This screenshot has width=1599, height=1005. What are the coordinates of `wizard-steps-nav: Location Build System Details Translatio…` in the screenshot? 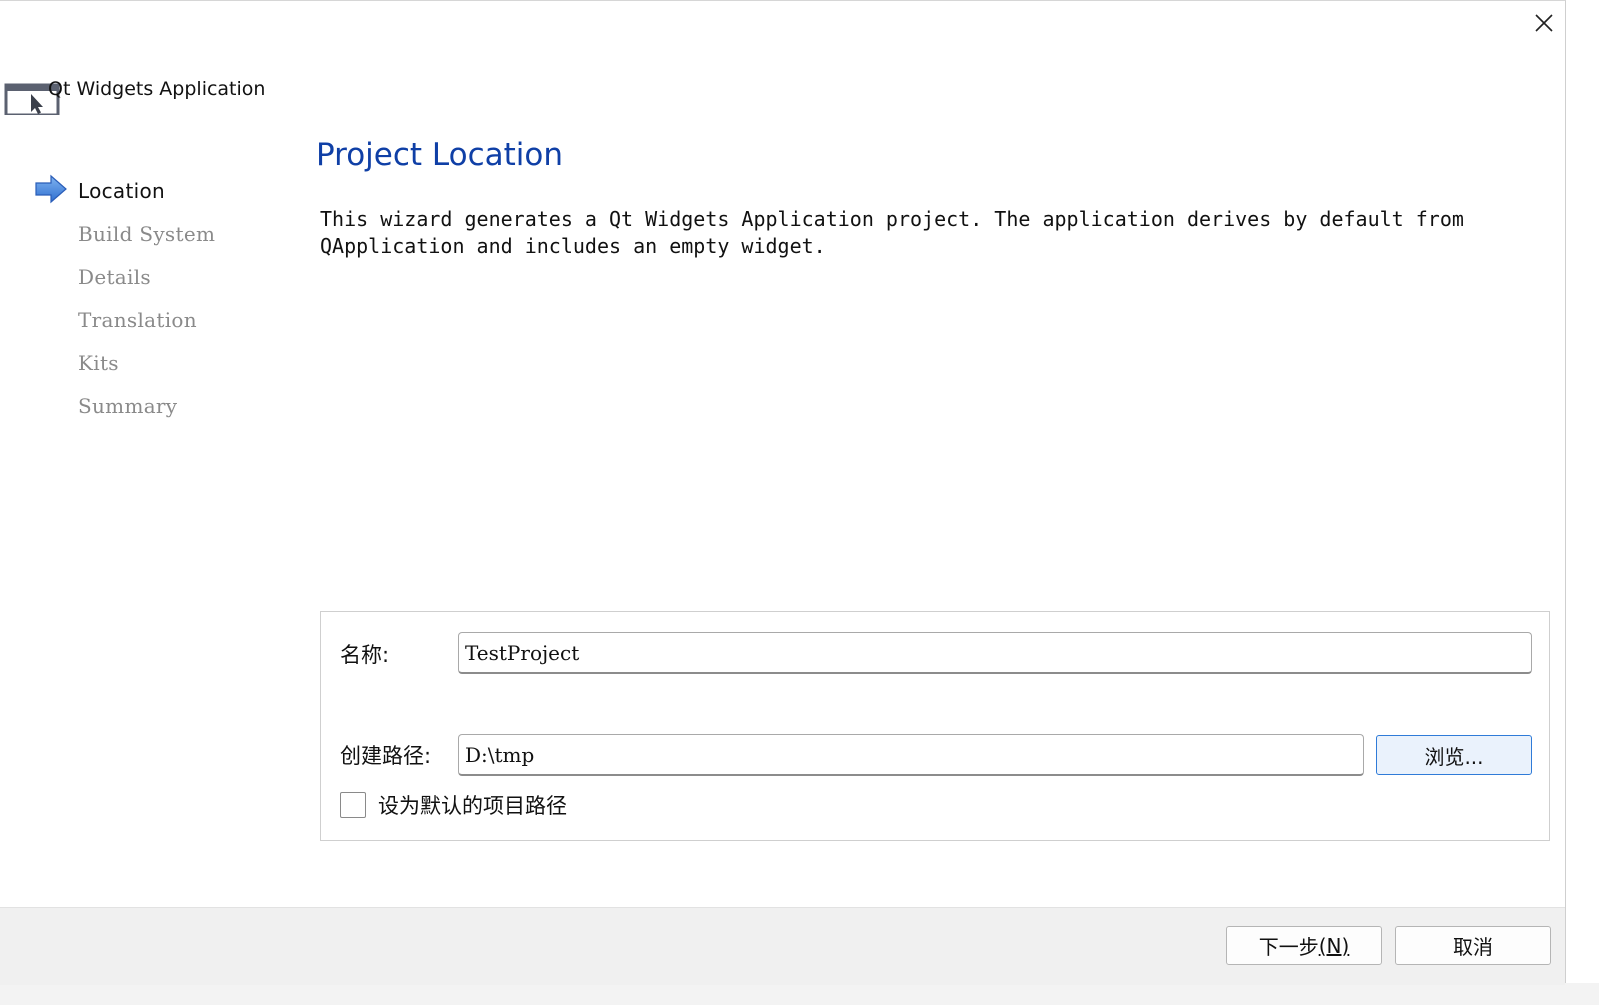 It's located at (164, 298).